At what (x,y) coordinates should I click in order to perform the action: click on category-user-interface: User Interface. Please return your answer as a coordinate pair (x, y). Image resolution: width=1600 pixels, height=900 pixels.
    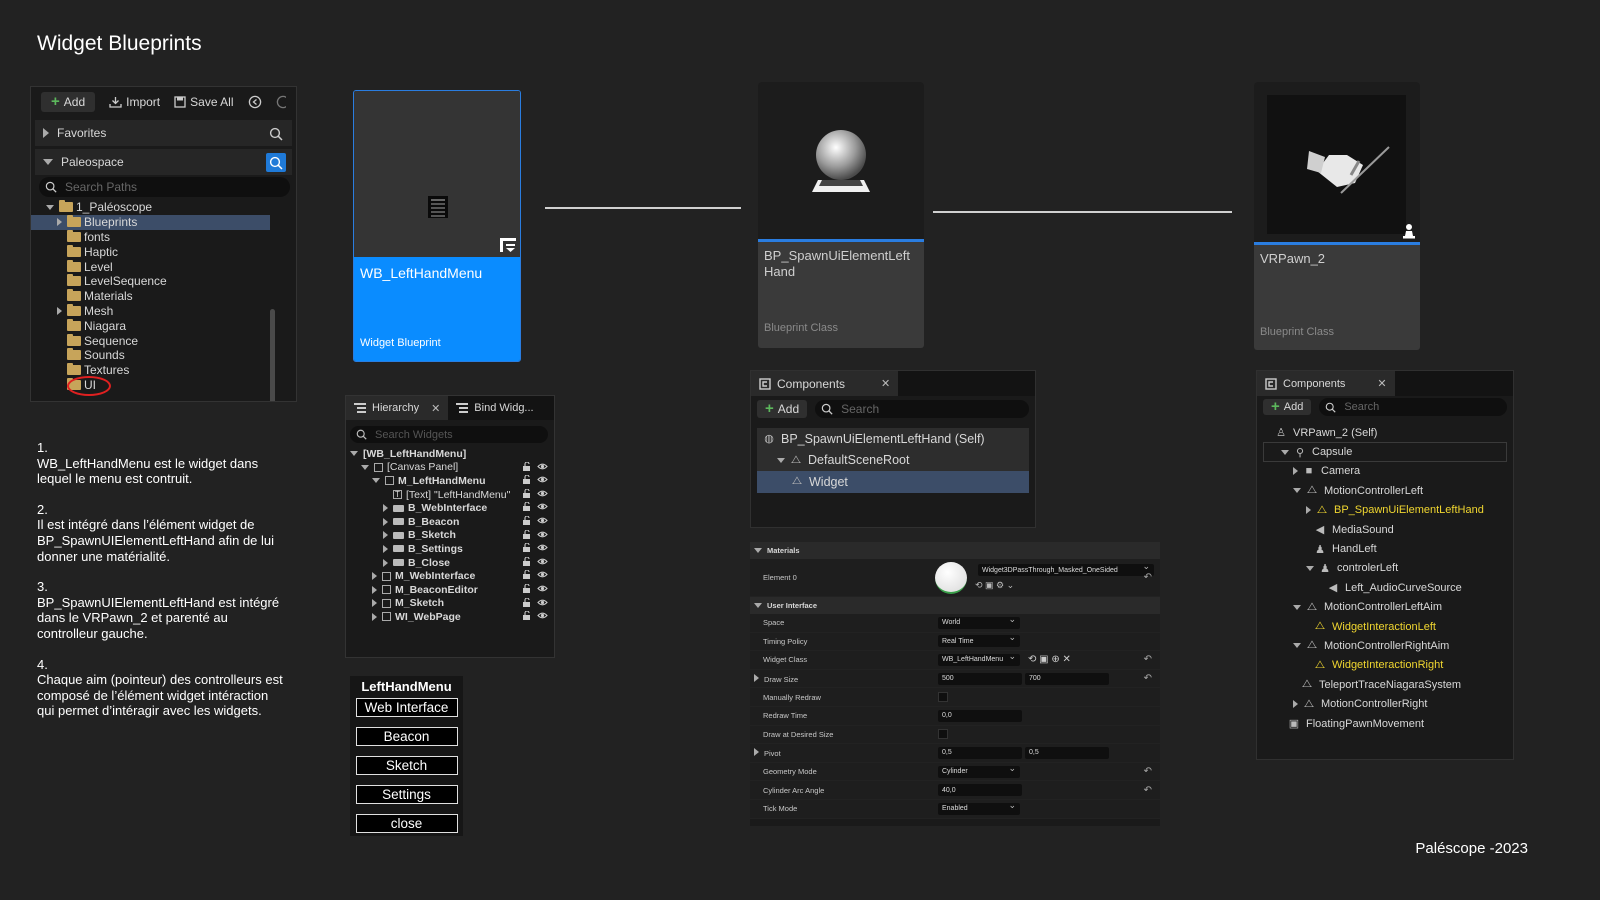
    Looking at the image, I should click on (955, 605).